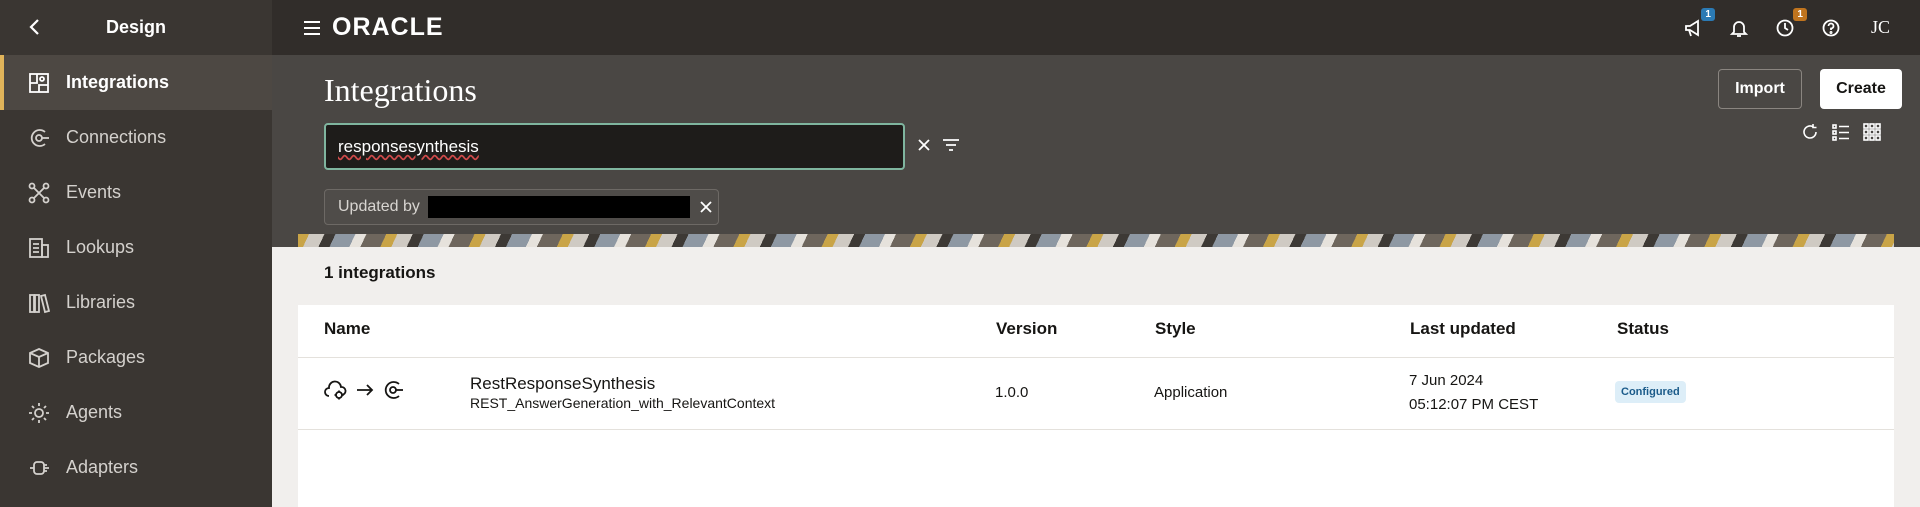  I want to click on agents-icon, so click(39, 413).